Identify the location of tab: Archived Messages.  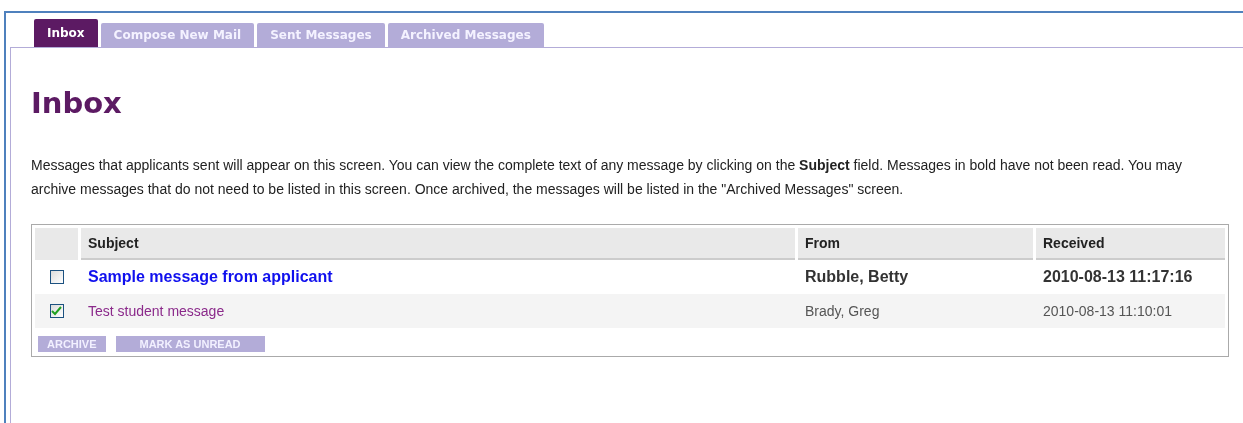
(465, 35).